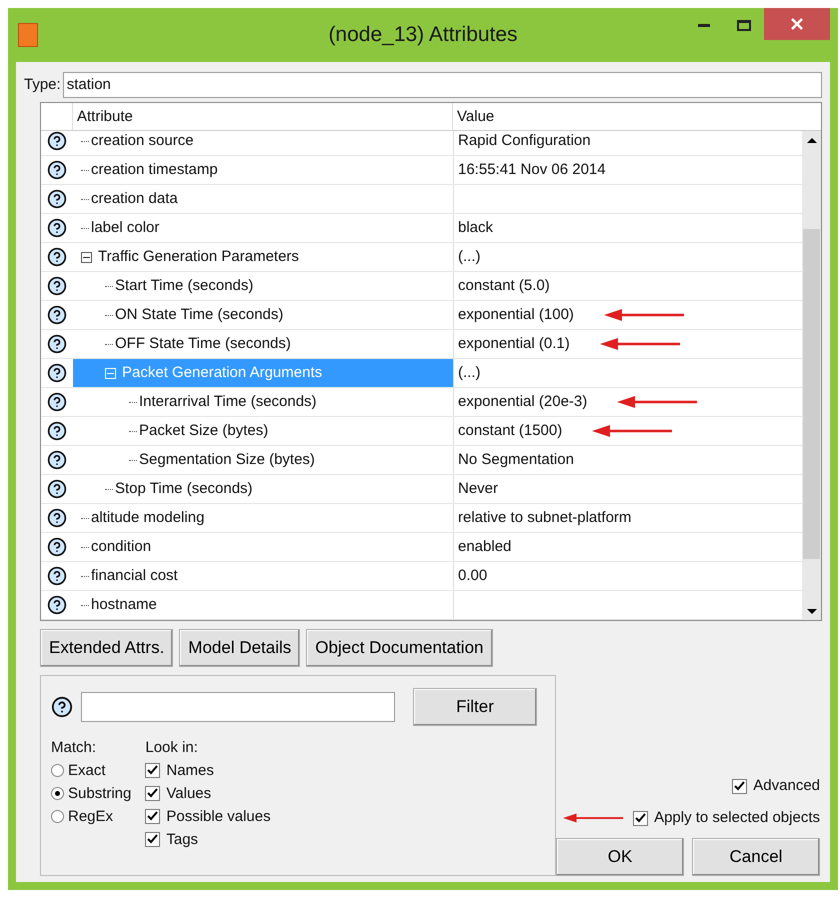 This screenshot has width=840, height=898. What do you see at coordinates (473, 576) in the screenshot?
I see `value-cell-text: 0.00` at bounding box center [473, 576].